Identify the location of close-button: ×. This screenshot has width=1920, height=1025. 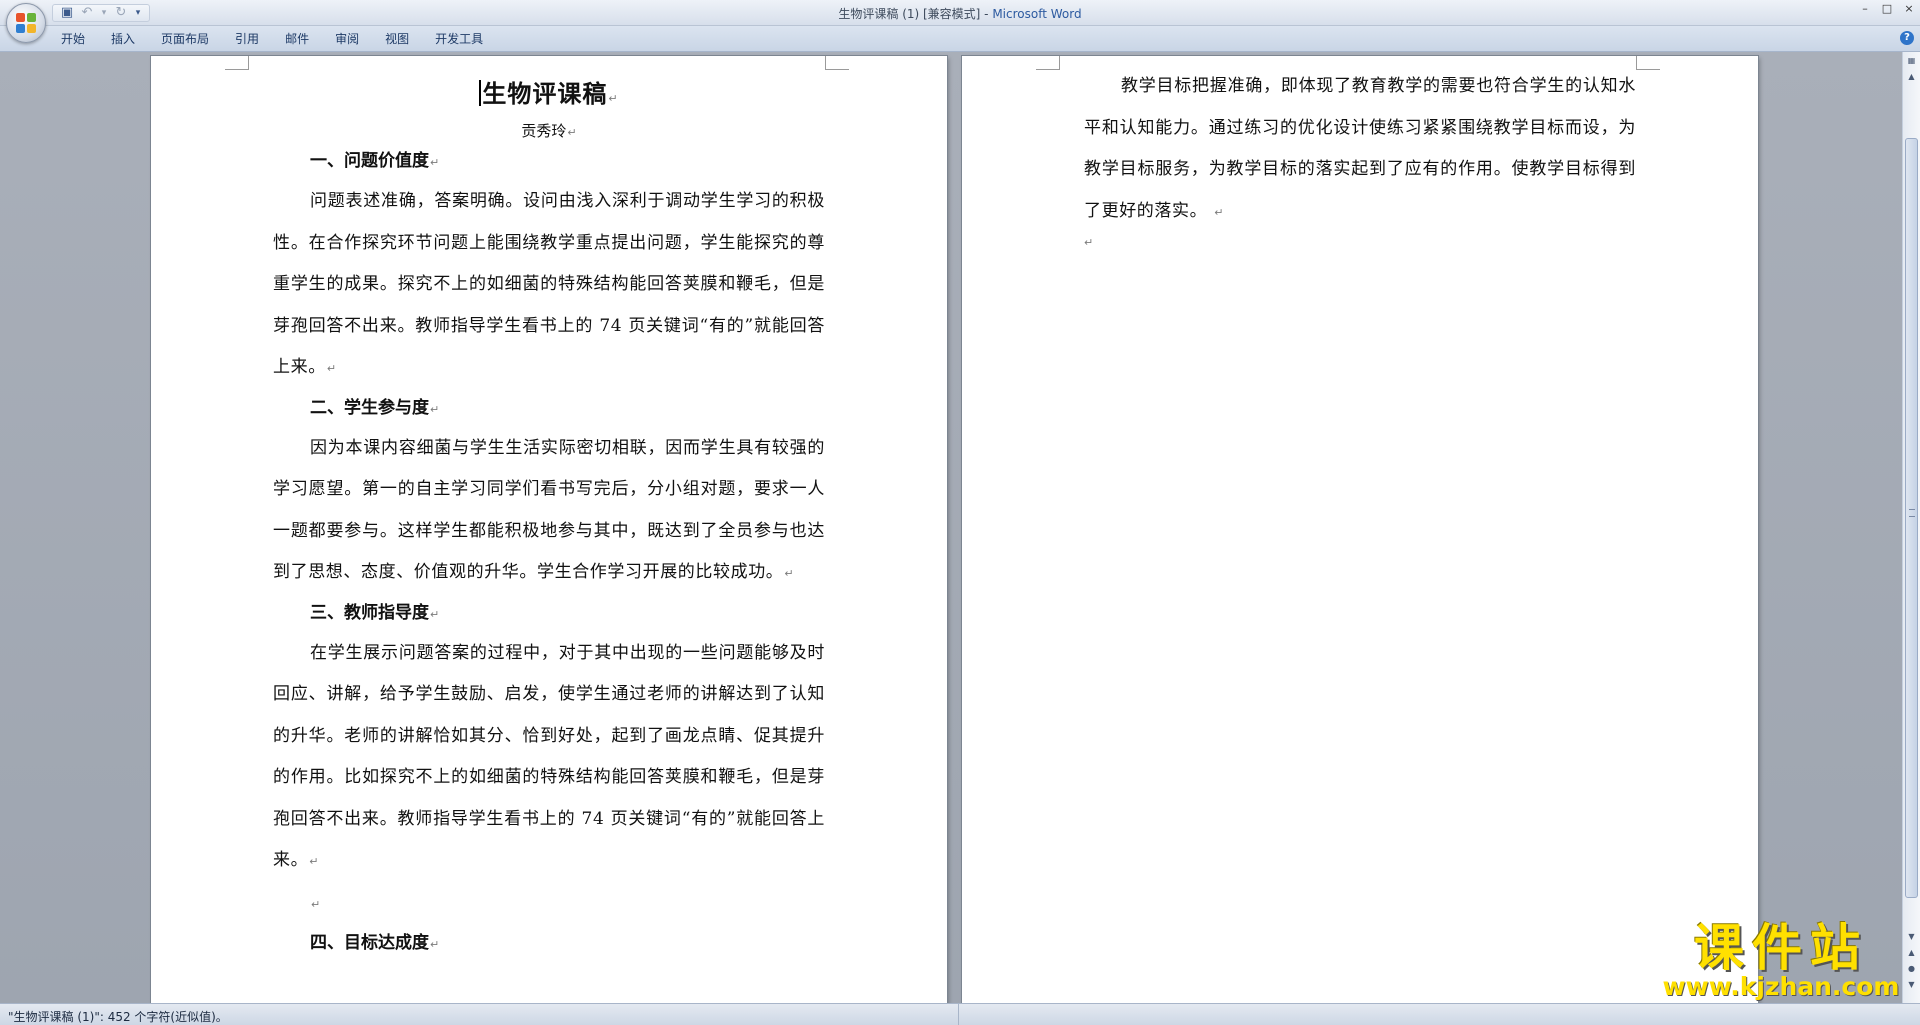
(1909, 9).